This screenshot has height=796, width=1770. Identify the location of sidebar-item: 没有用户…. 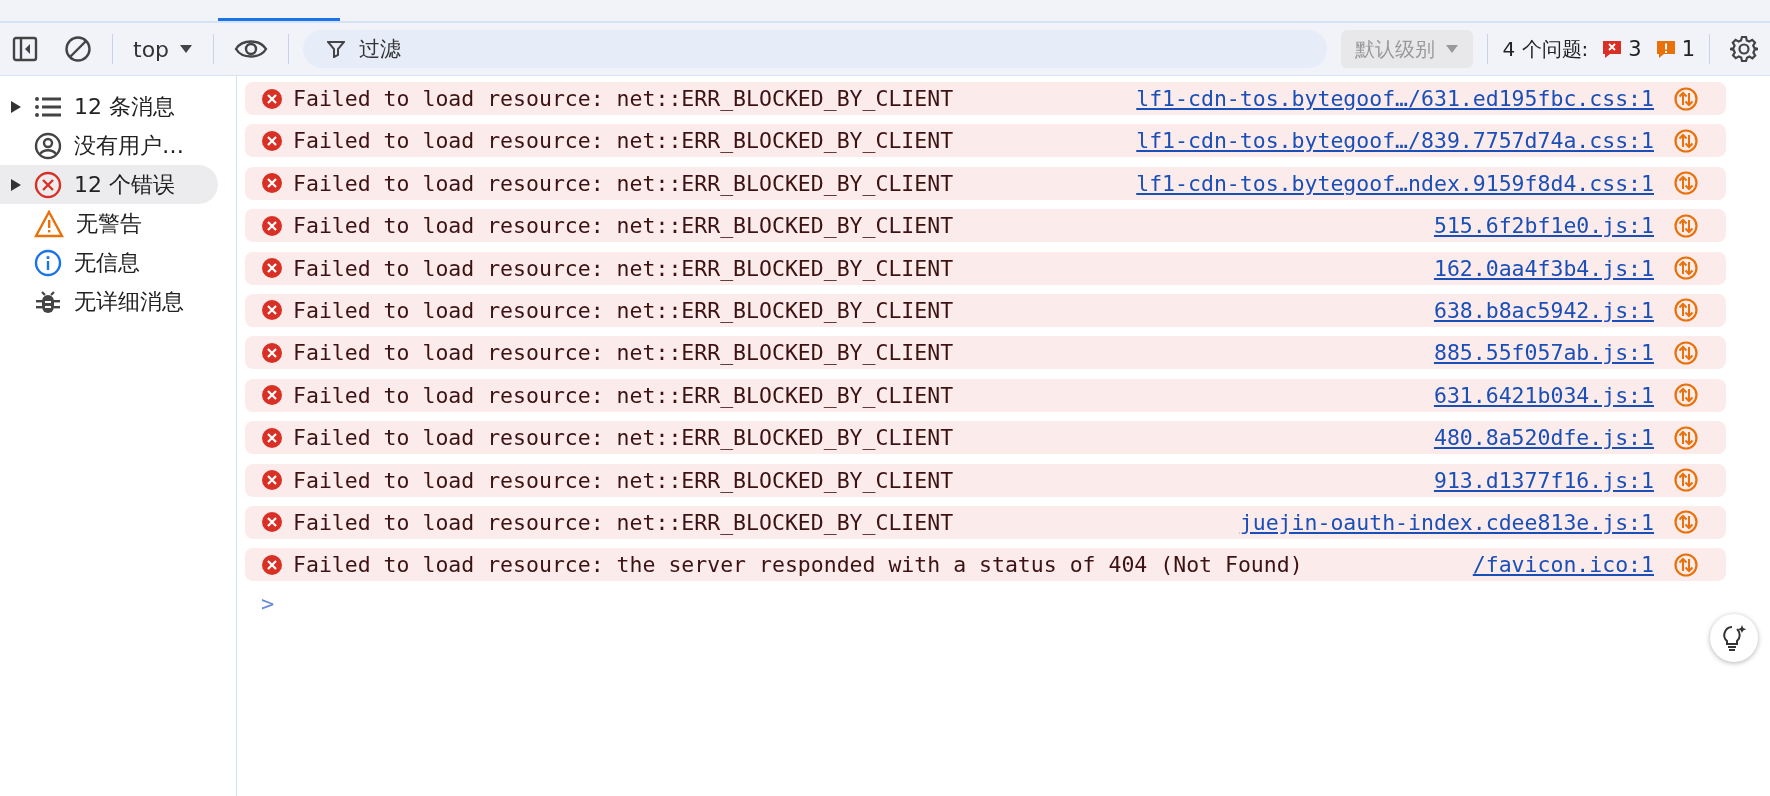
(109, 145).